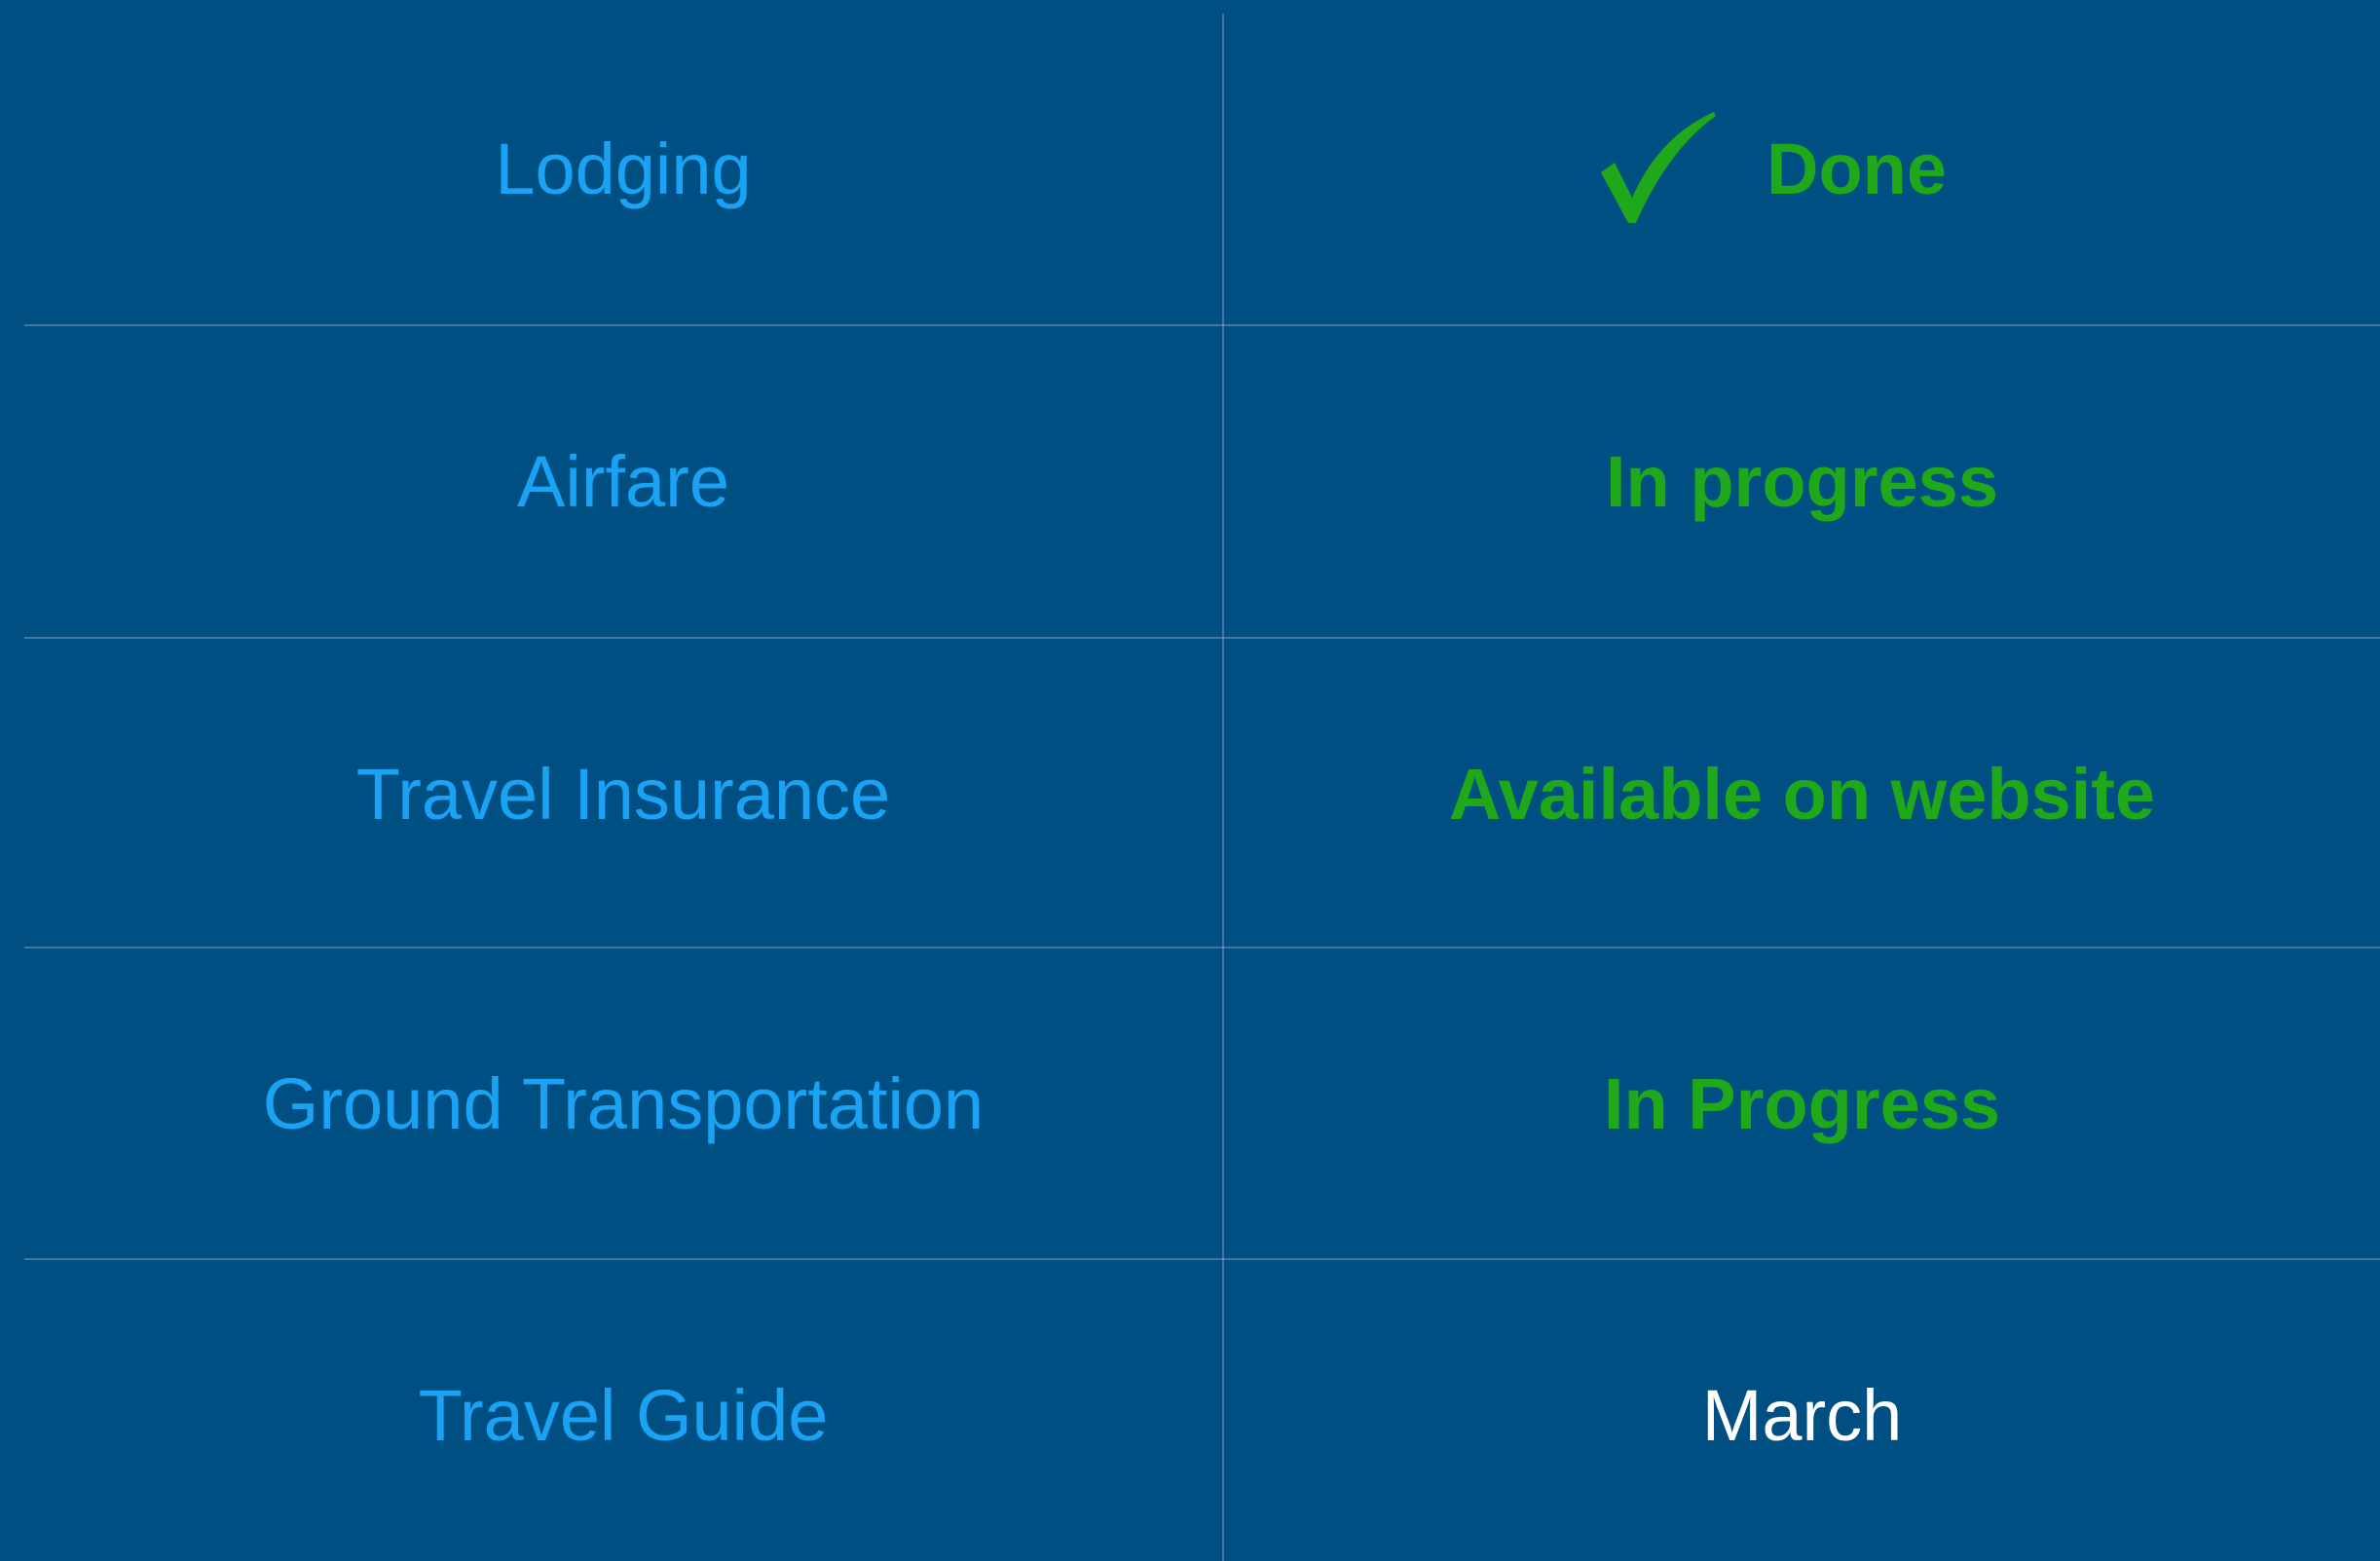 The height and width of the screenshot is (1561, 2380). I want to click on item-label: Ground Transportation, so click(623, 1103).